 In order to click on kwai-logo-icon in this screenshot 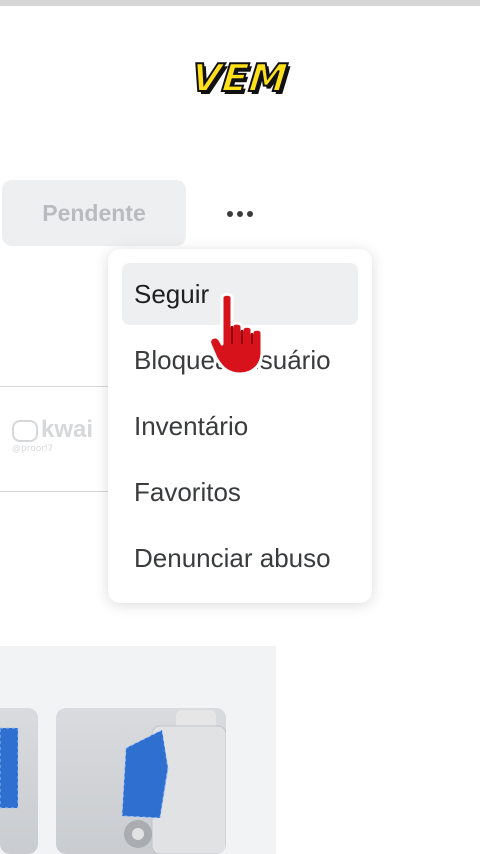, I will do `click(25, 430)`.